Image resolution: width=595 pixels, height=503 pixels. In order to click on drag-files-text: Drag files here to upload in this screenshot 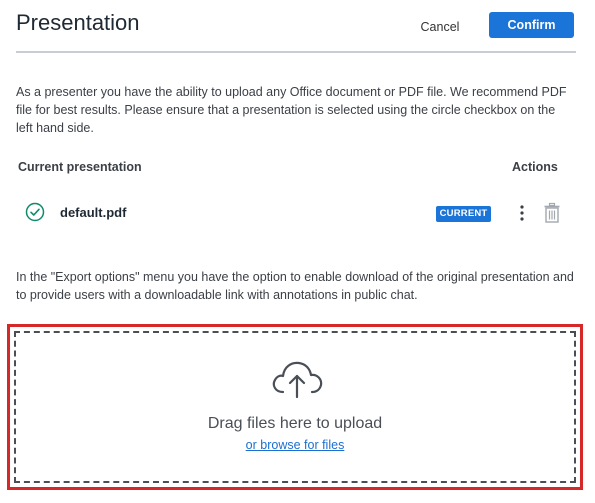, I will do `click(295, 423)`.